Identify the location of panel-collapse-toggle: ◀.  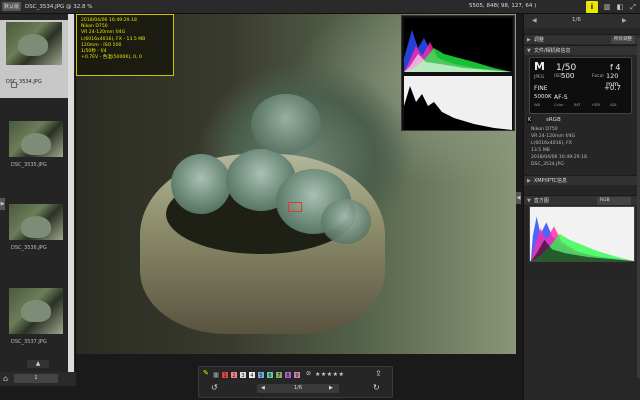
(518, 198).